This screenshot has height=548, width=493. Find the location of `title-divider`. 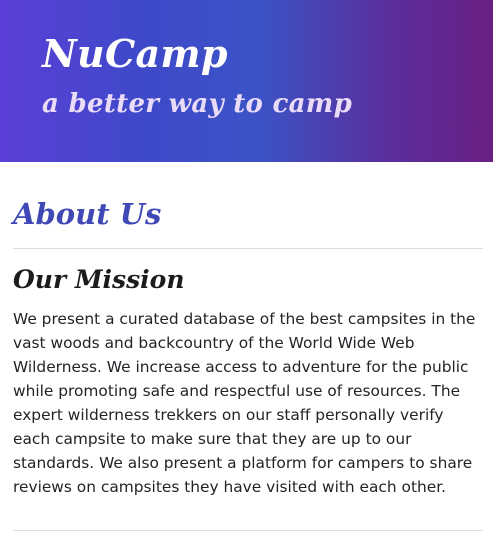

title-divider is located at coordinates (248, 248).